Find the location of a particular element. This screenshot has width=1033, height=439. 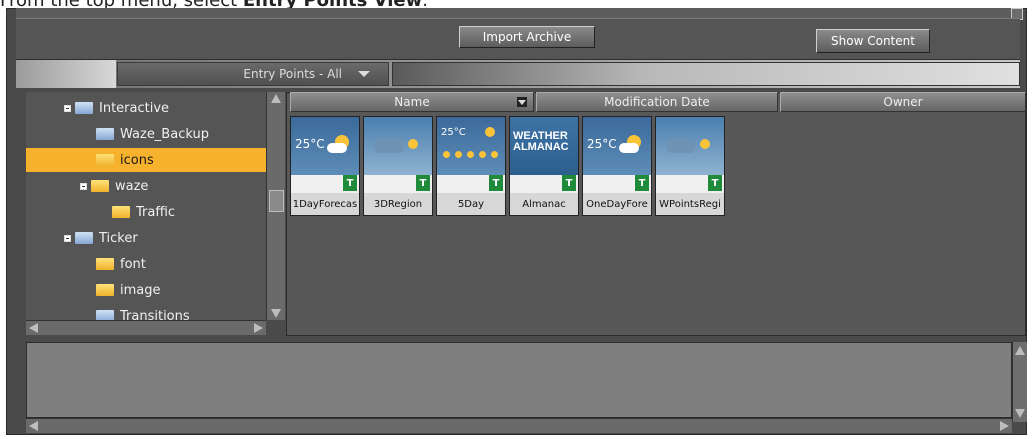

column-header-name-label: Name is located at coordinates (412, 102).